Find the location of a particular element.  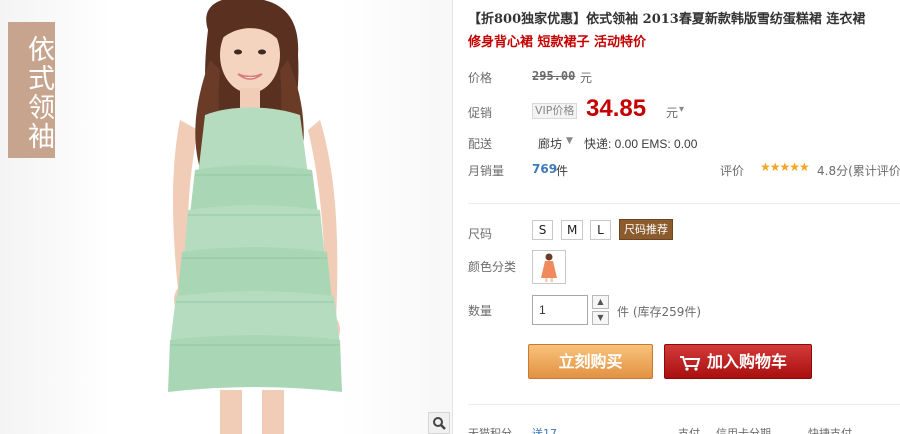

ship-from-chevron-icon: ▼ is located at coordinates (569, 141).